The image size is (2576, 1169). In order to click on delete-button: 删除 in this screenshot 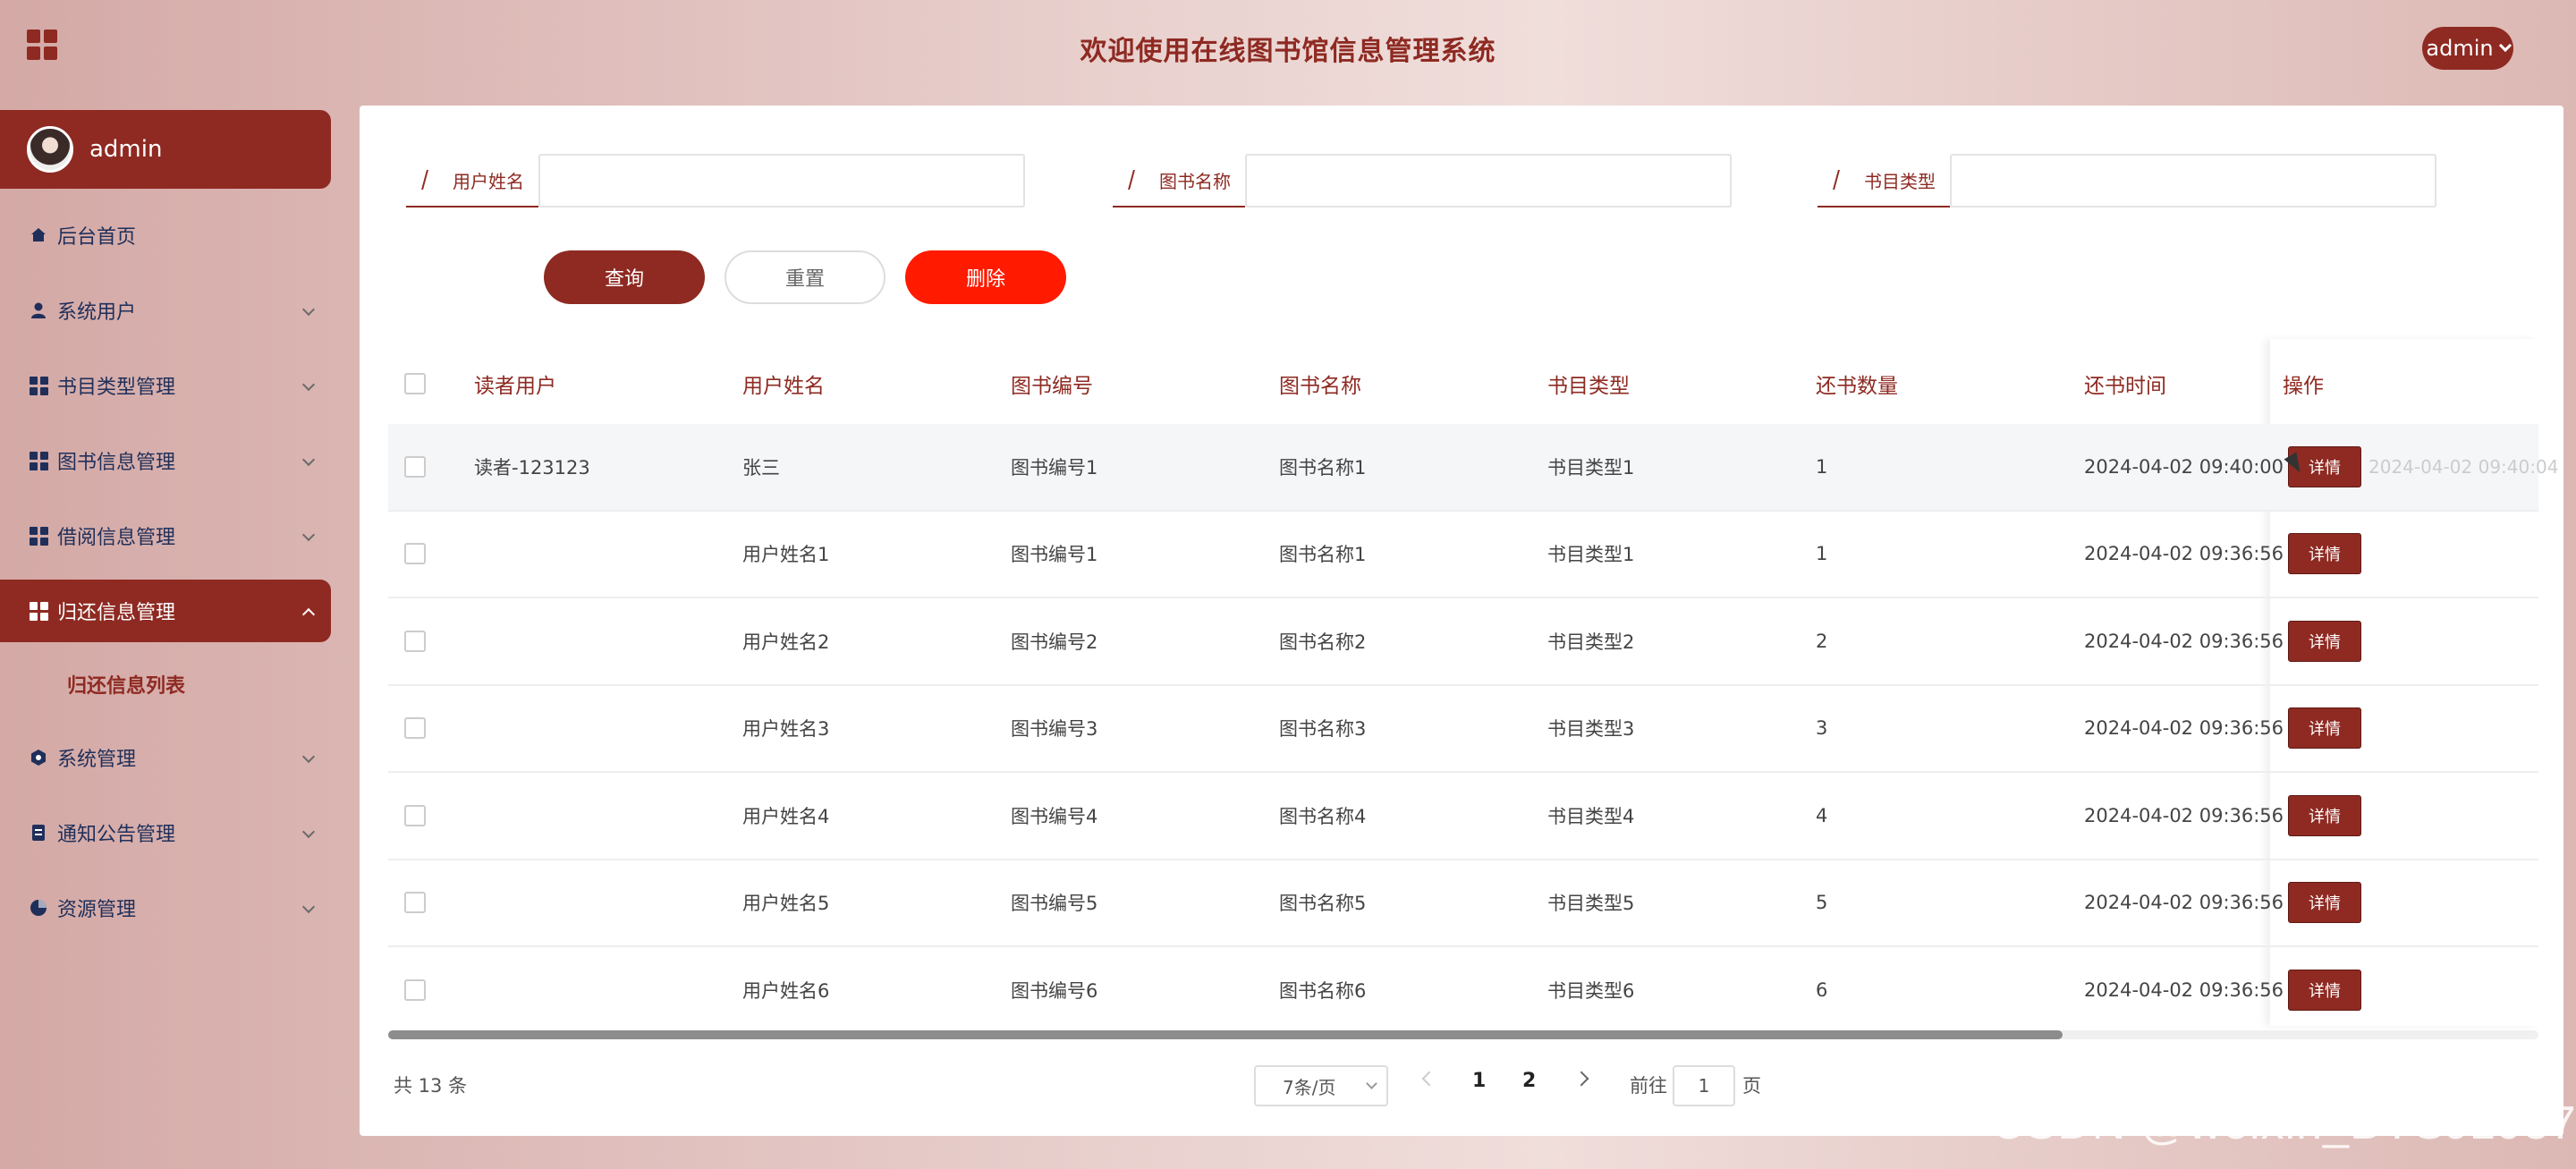, I will do `click(985, 277)`.